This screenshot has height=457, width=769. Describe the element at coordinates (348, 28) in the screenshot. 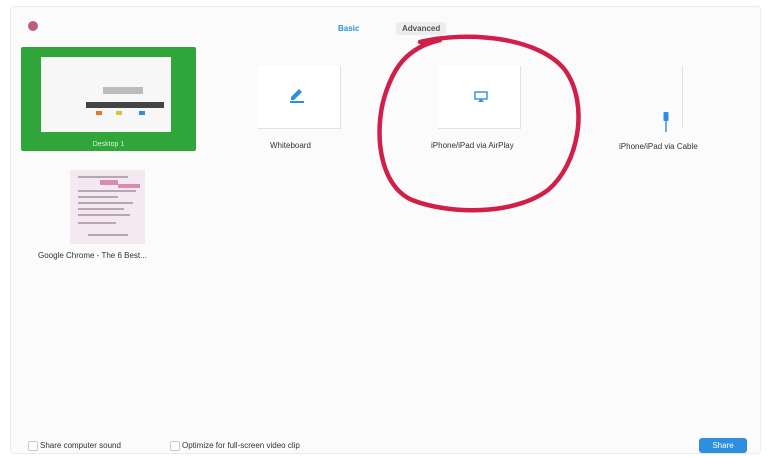

I see `tab-basic: Basic` at that location.